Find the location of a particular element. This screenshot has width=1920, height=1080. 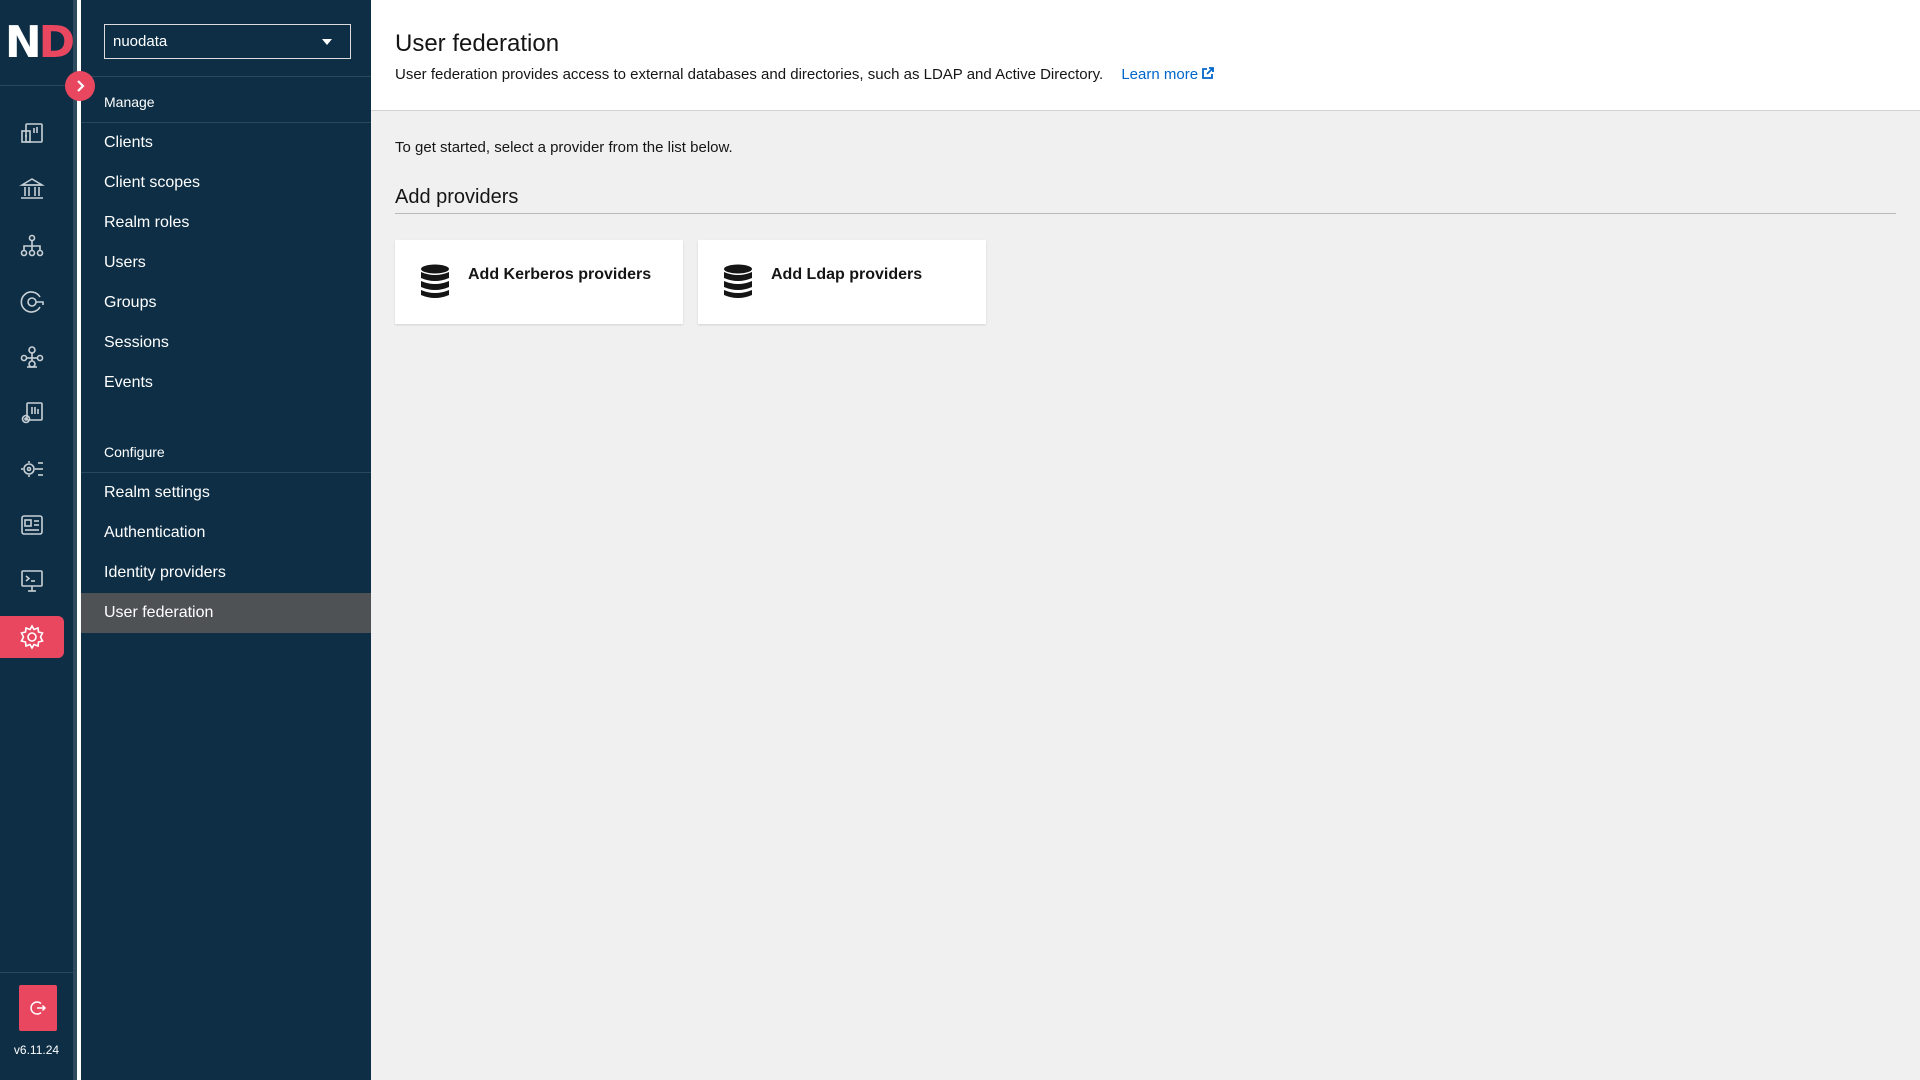

external-link-icon is located at coordinates (1208, 73).